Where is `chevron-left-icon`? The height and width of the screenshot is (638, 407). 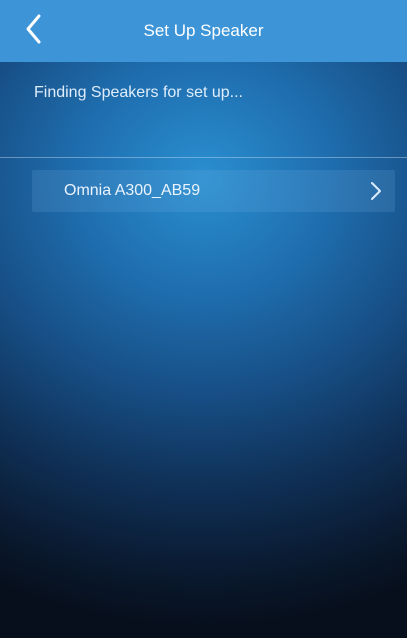 chevron-left-icon is located at coordinates (44, 29).